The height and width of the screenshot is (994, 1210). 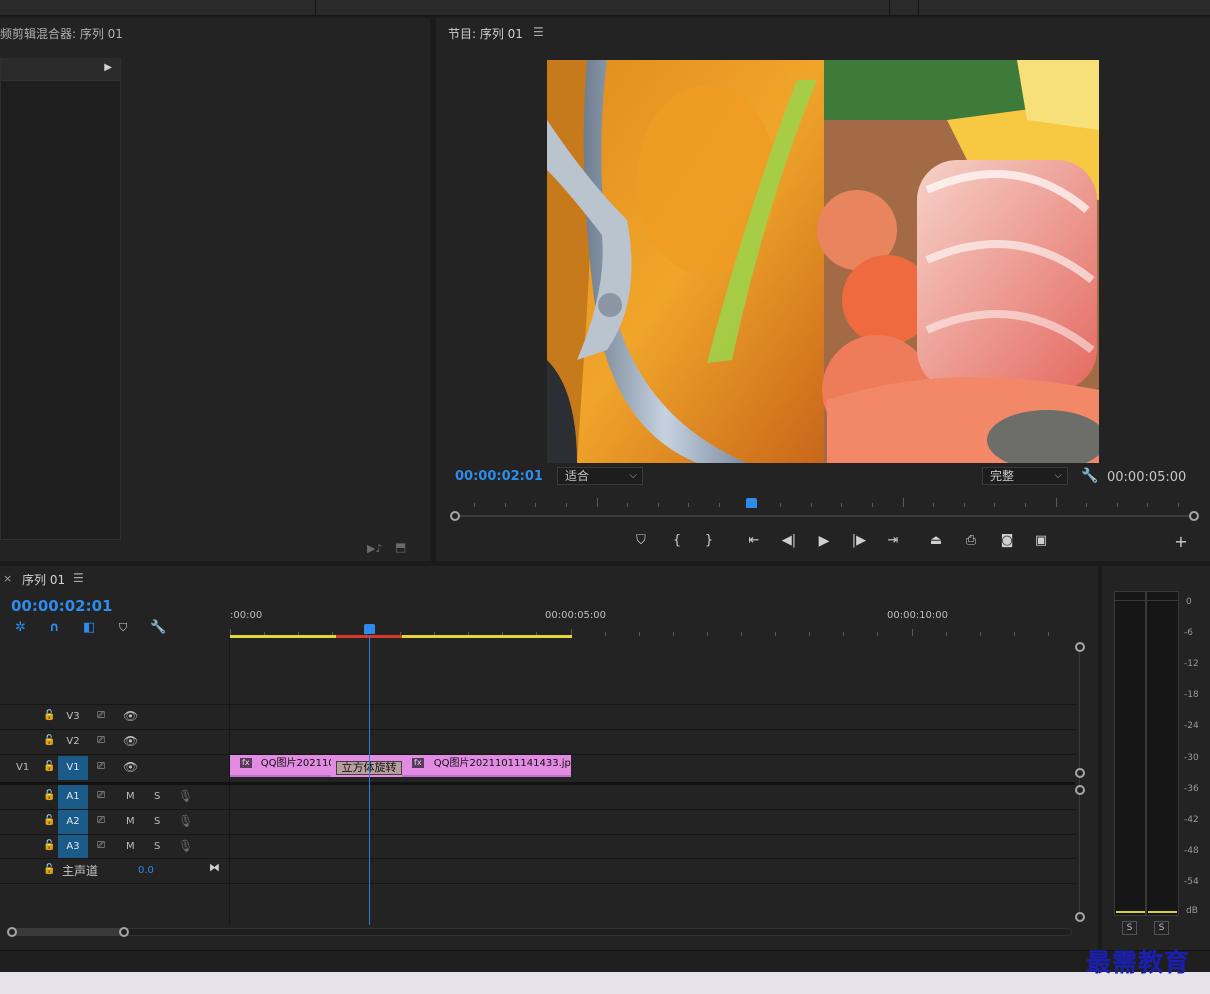 I want to click on video-clip: fx QQ图片20211011141433.jpg, so click(x=486, y=766).